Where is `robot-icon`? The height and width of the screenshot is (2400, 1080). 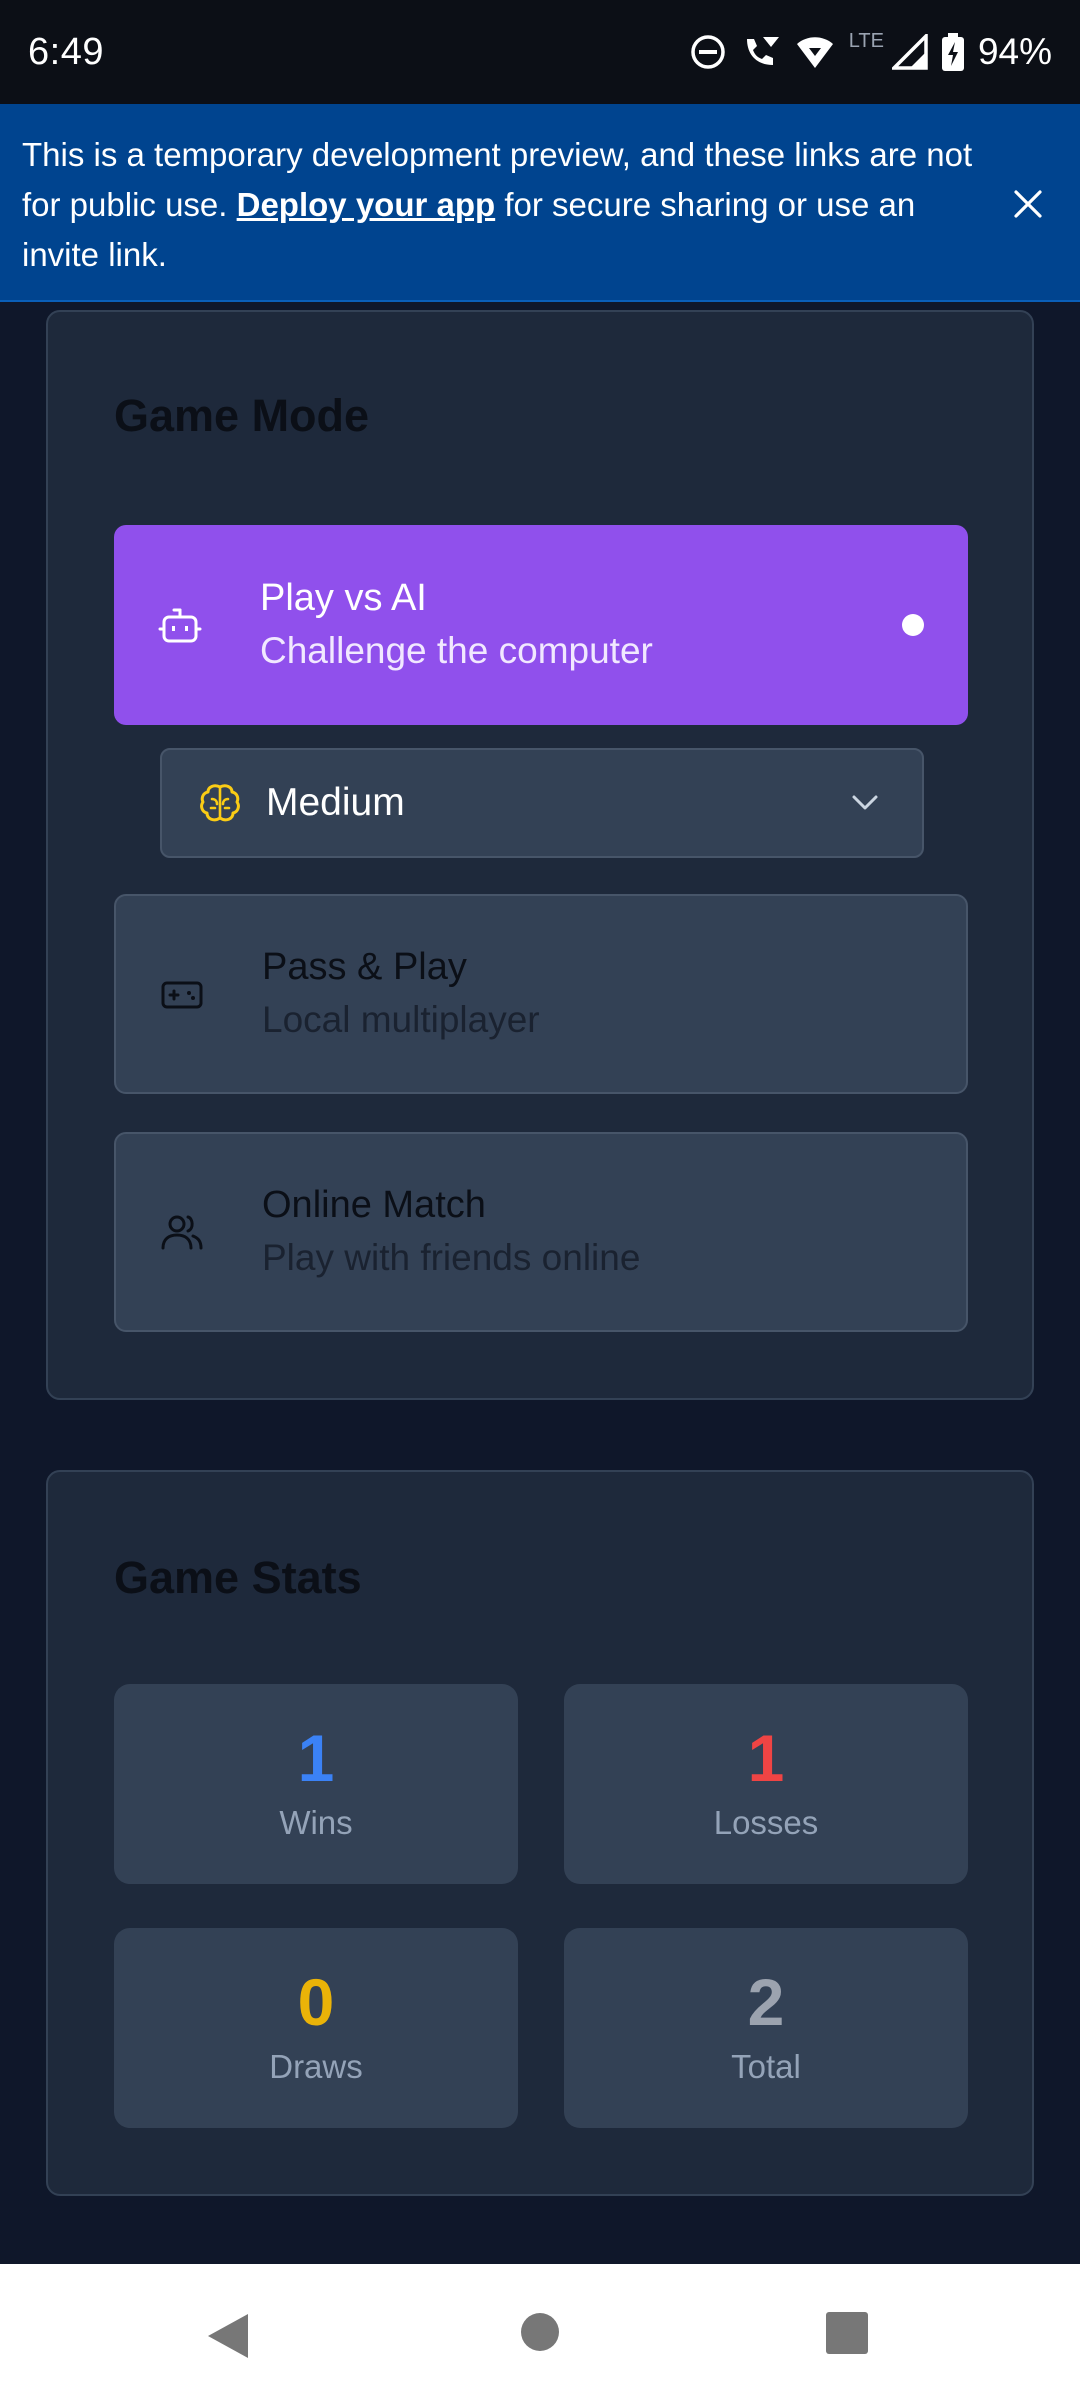 robot-icon is located at coordinates (180, 625).